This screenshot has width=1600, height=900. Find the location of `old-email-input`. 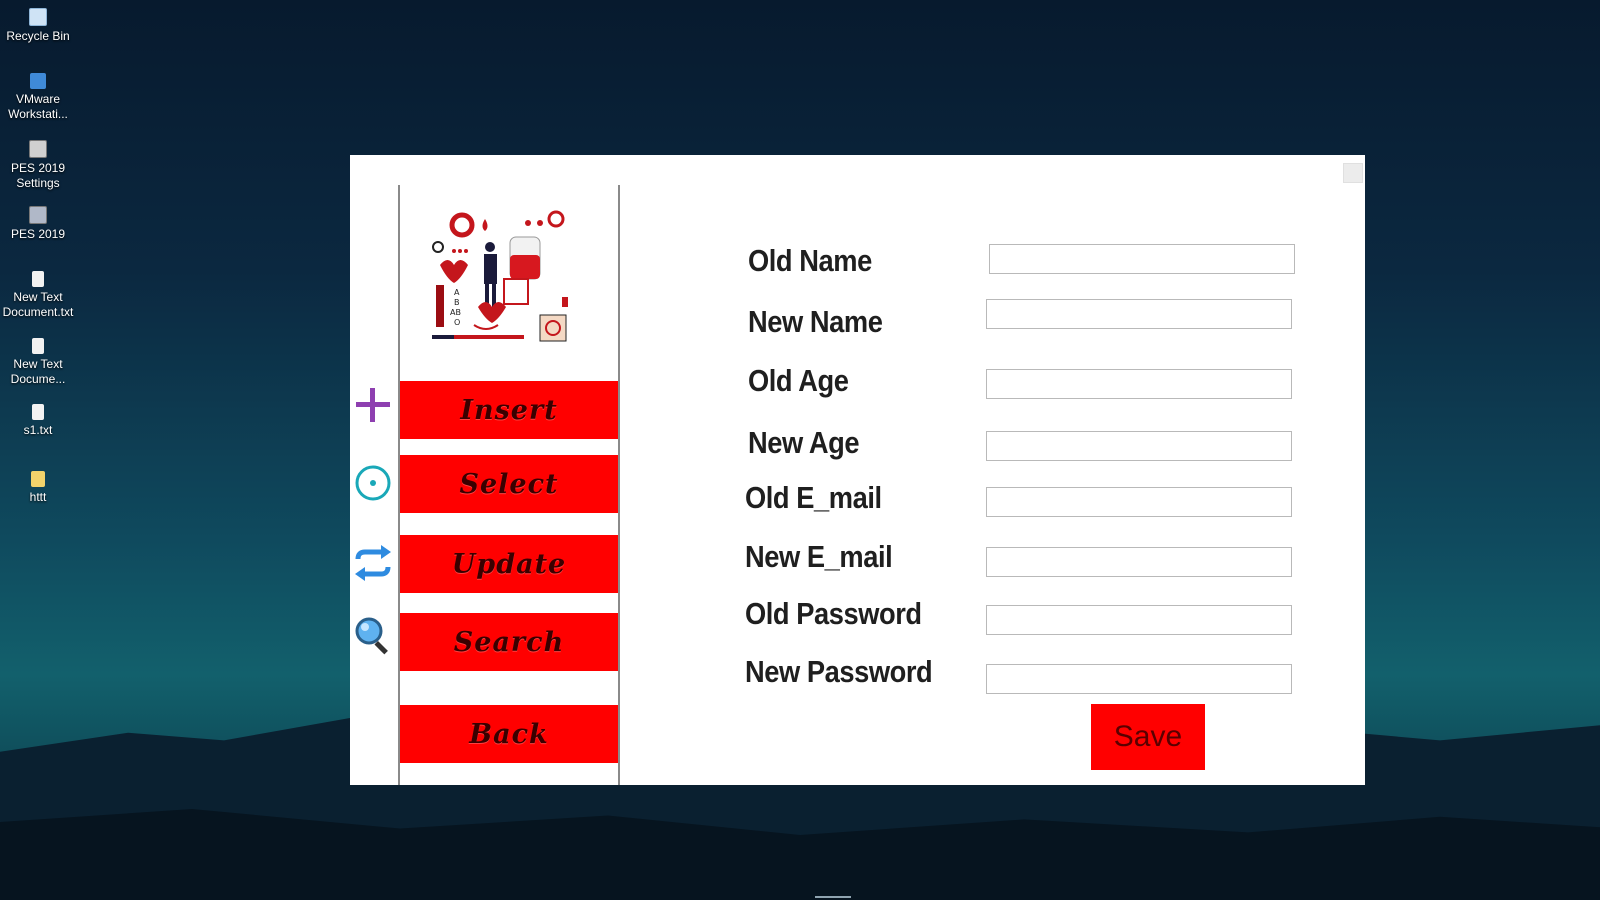

old-email-input is located at coordinates (1139, 502).